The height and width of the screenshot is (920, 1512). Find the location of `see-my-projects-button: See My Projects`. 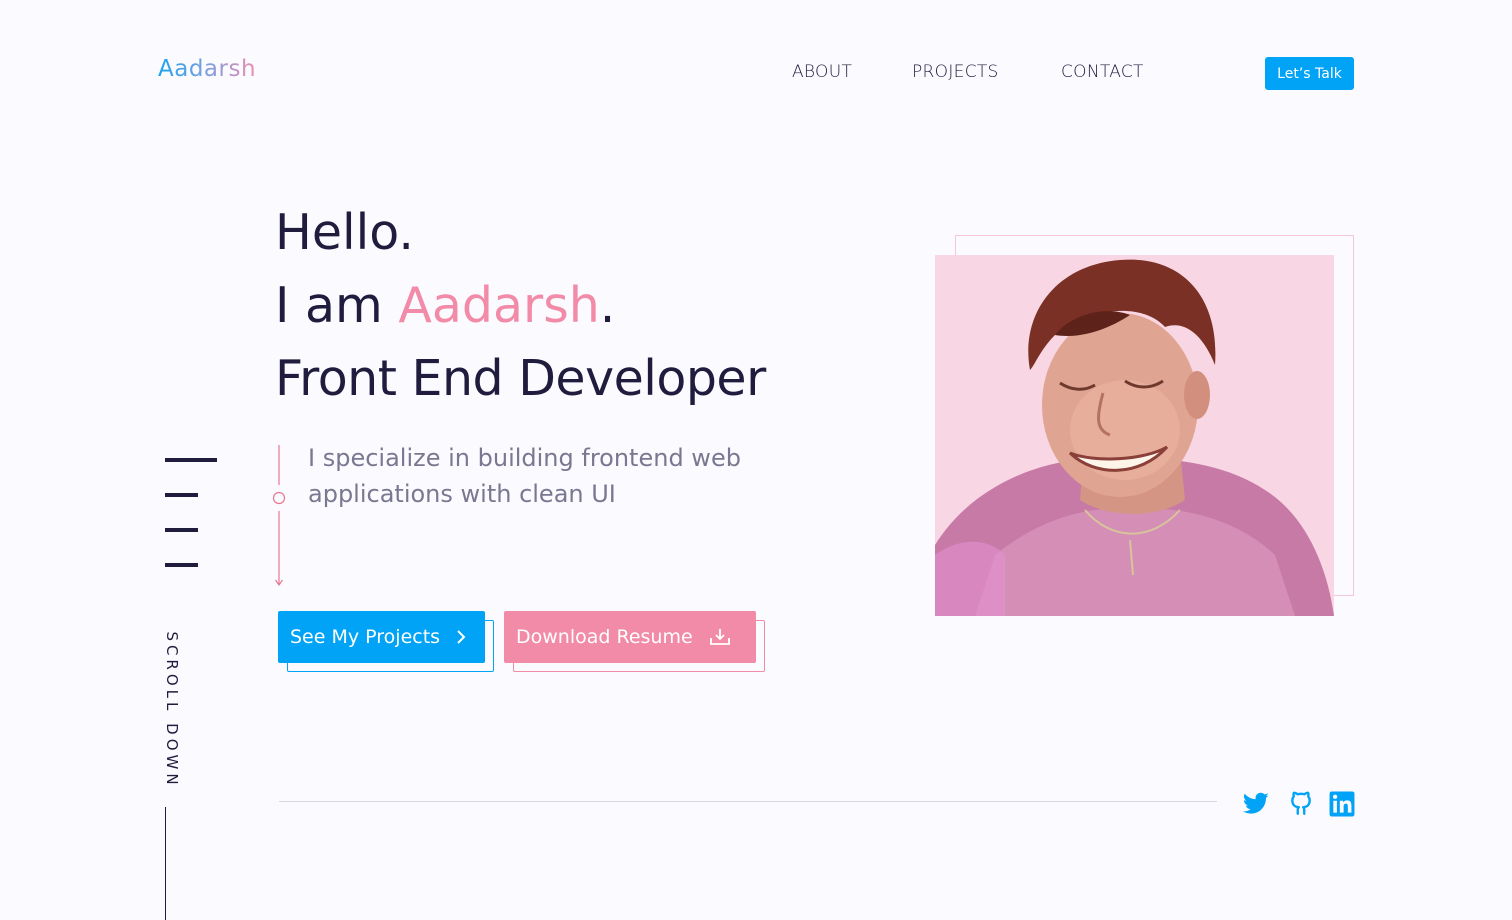

see-my-projects-button: See My Projects is located at coordinates (381, 637).